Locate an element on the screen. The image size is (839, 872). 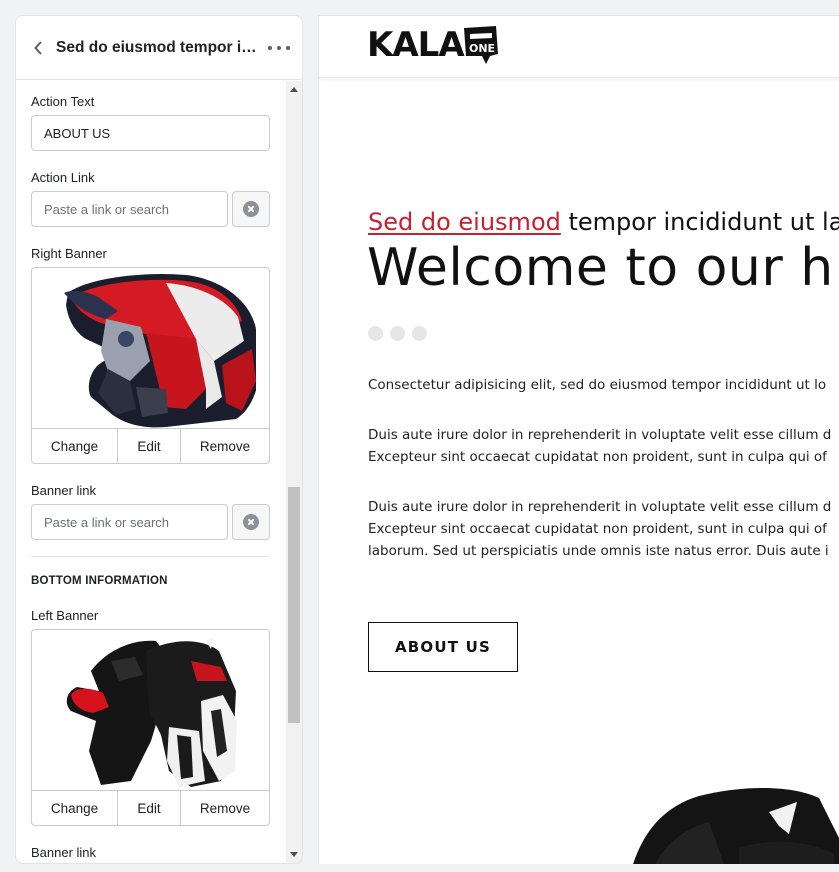
helmet-image is located at coordinates (150, 348).